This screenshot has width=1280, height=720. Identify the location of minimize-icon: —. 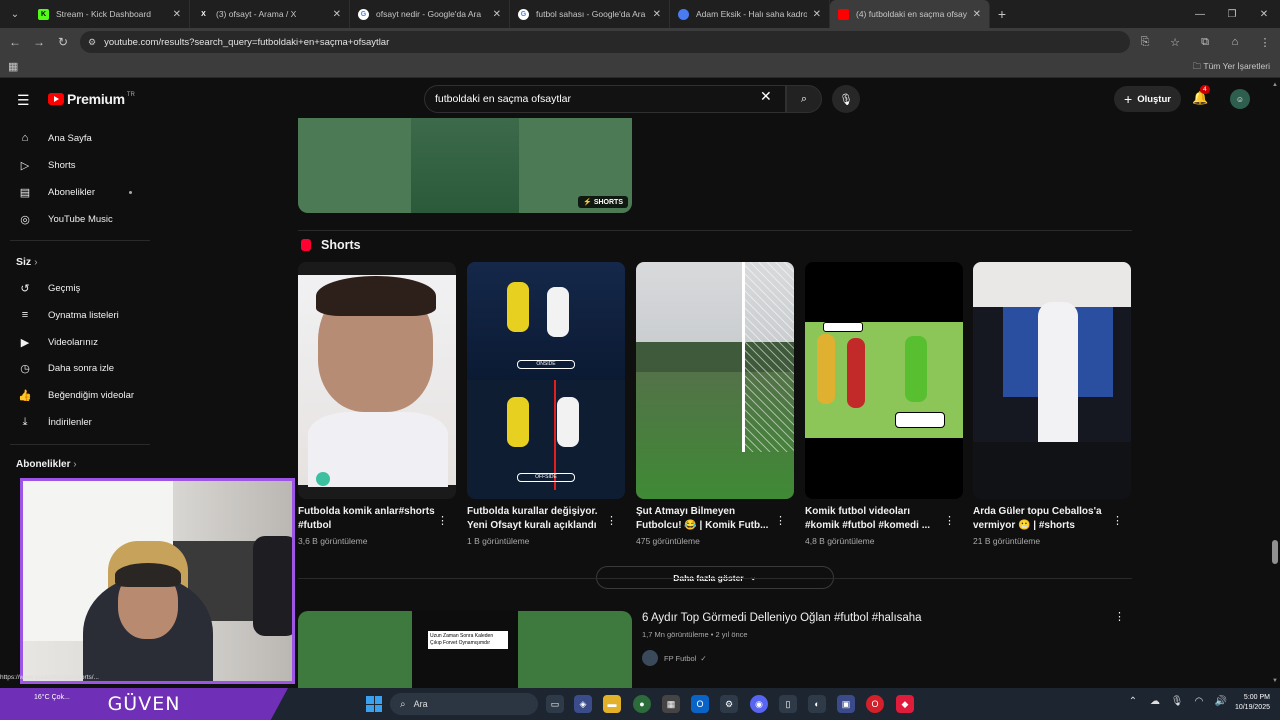
(1200, 14).